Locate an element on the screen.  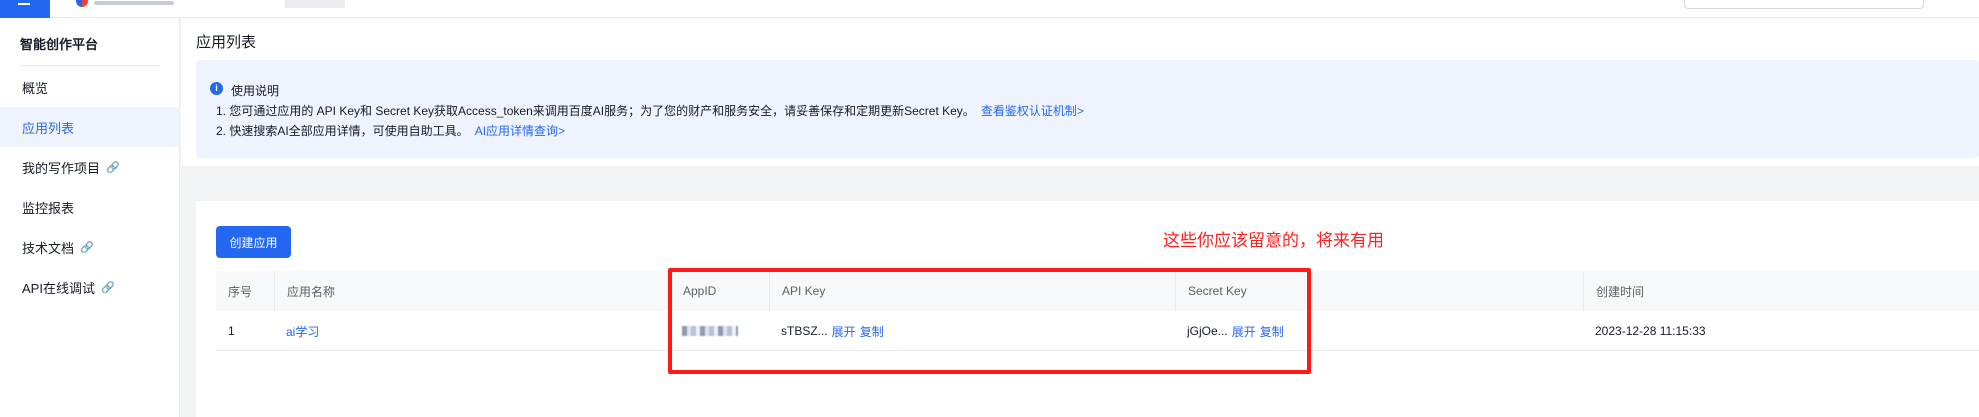
auth-doc-link: 查看鉴权认证机制> is located at coordinates (1032, 111).